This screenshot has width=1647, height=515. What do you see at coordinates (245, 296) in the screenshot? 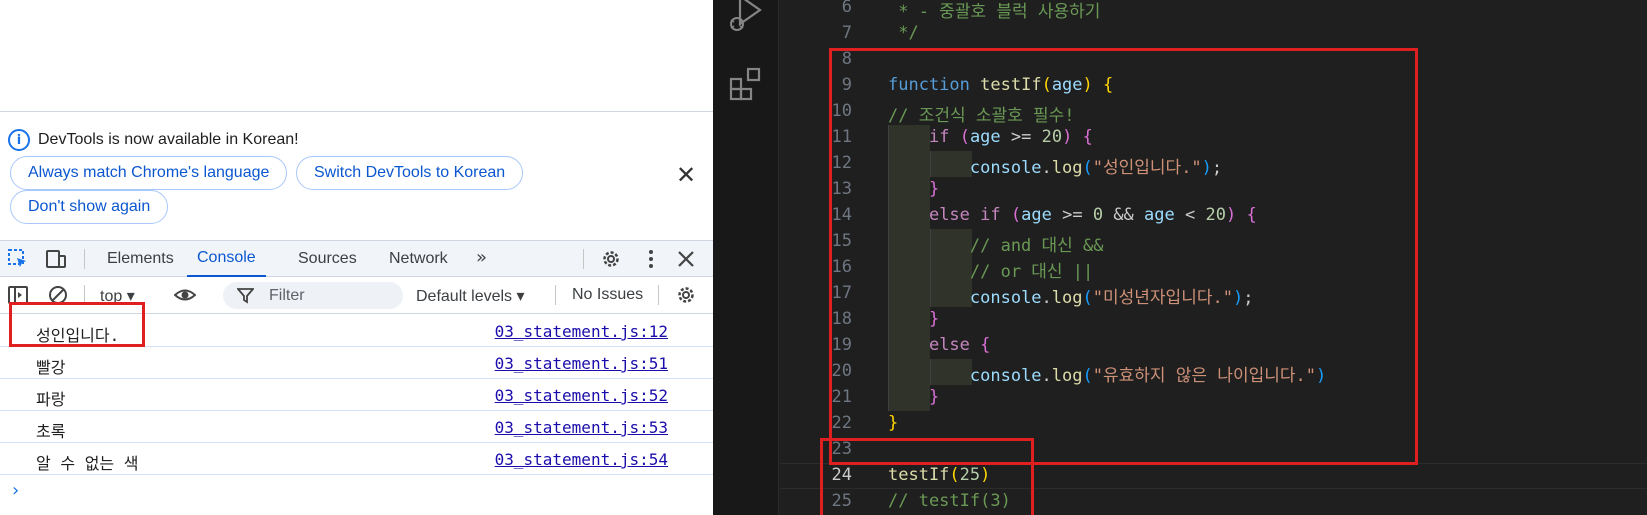
I see `filter-funnel-icon` at bounding box center [245, 296].